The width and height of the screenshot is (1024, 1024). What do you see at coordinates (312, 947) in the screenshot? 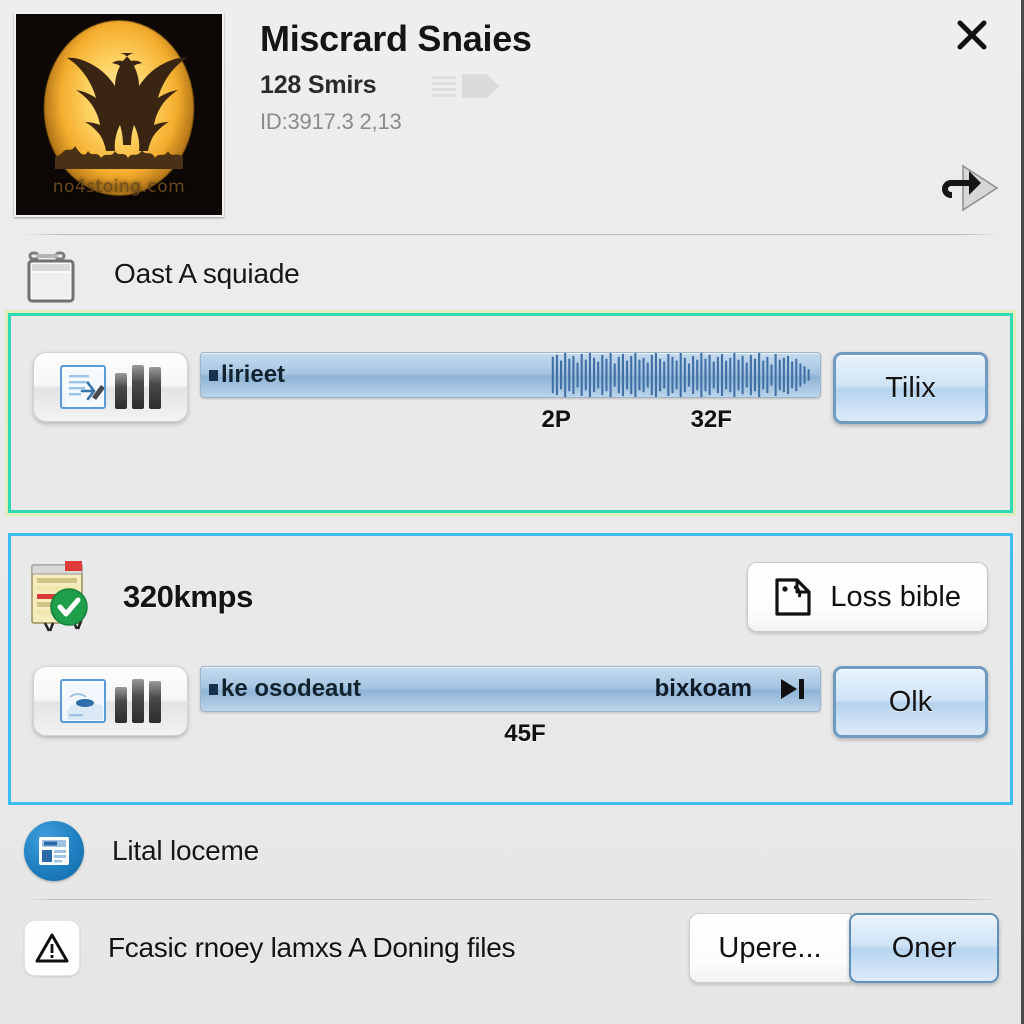
I see `footer-message: Fcasic rnoey lamxs A Doning files` at bounding box center [312, 947].